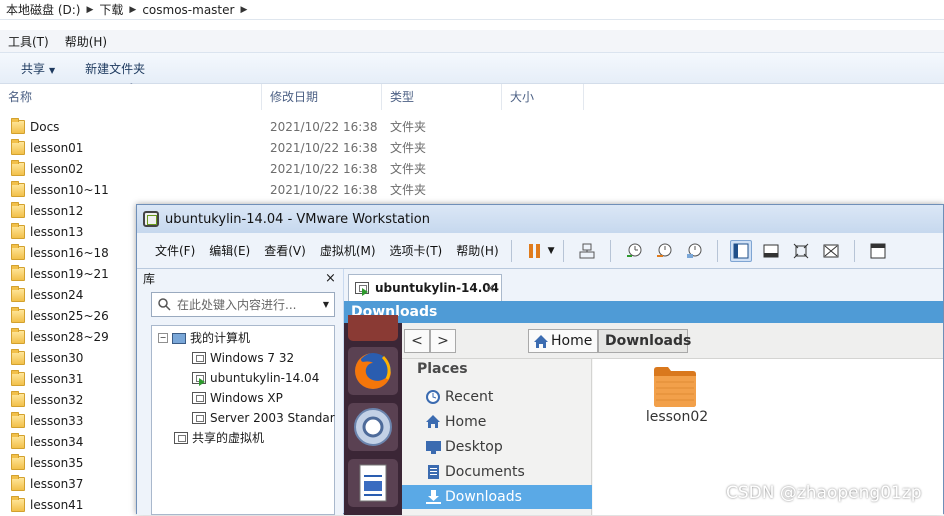  I want to click on pause-button, so click(535, 251).